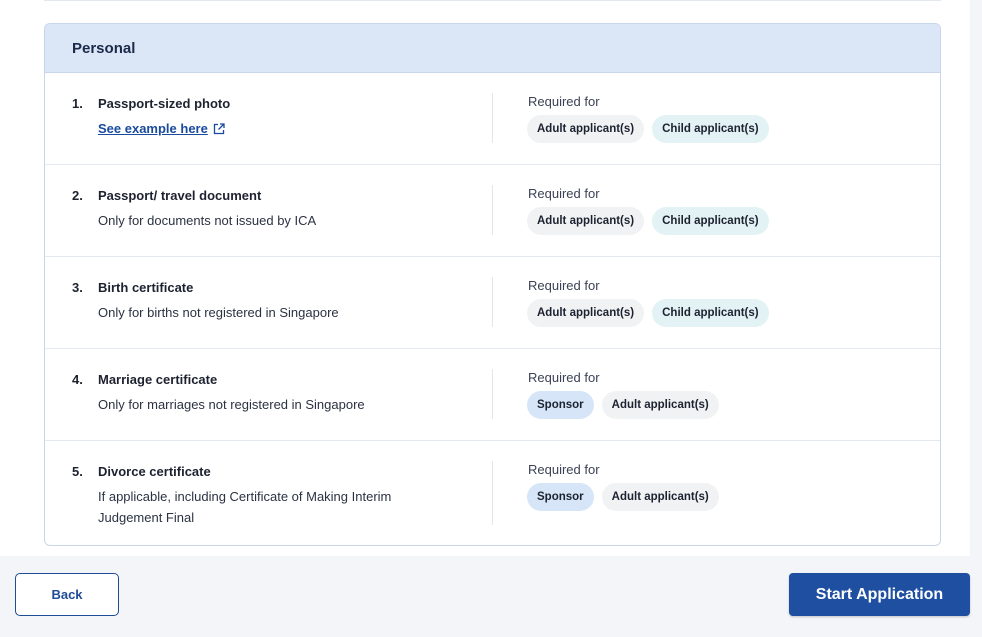 This screenshot has width=982, height=637. I want to click on item-title: Marriage certificate, so click(158, 379).